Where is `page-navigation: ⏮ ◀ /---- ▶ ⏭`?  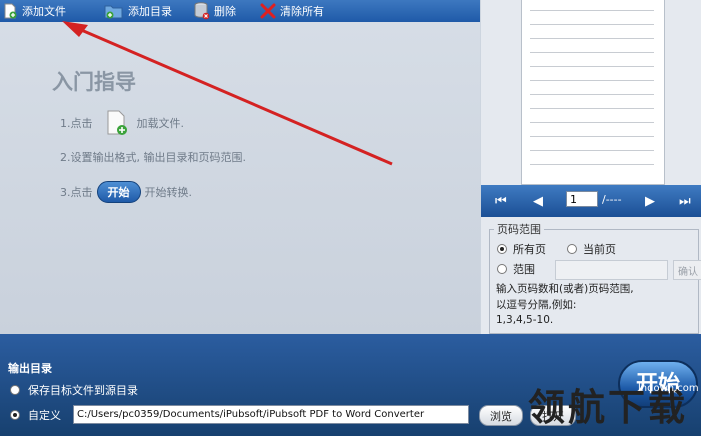
page-navigation: ⏮ ◀ /---- ▶ ⏭ is located at coordinates (591, 201).